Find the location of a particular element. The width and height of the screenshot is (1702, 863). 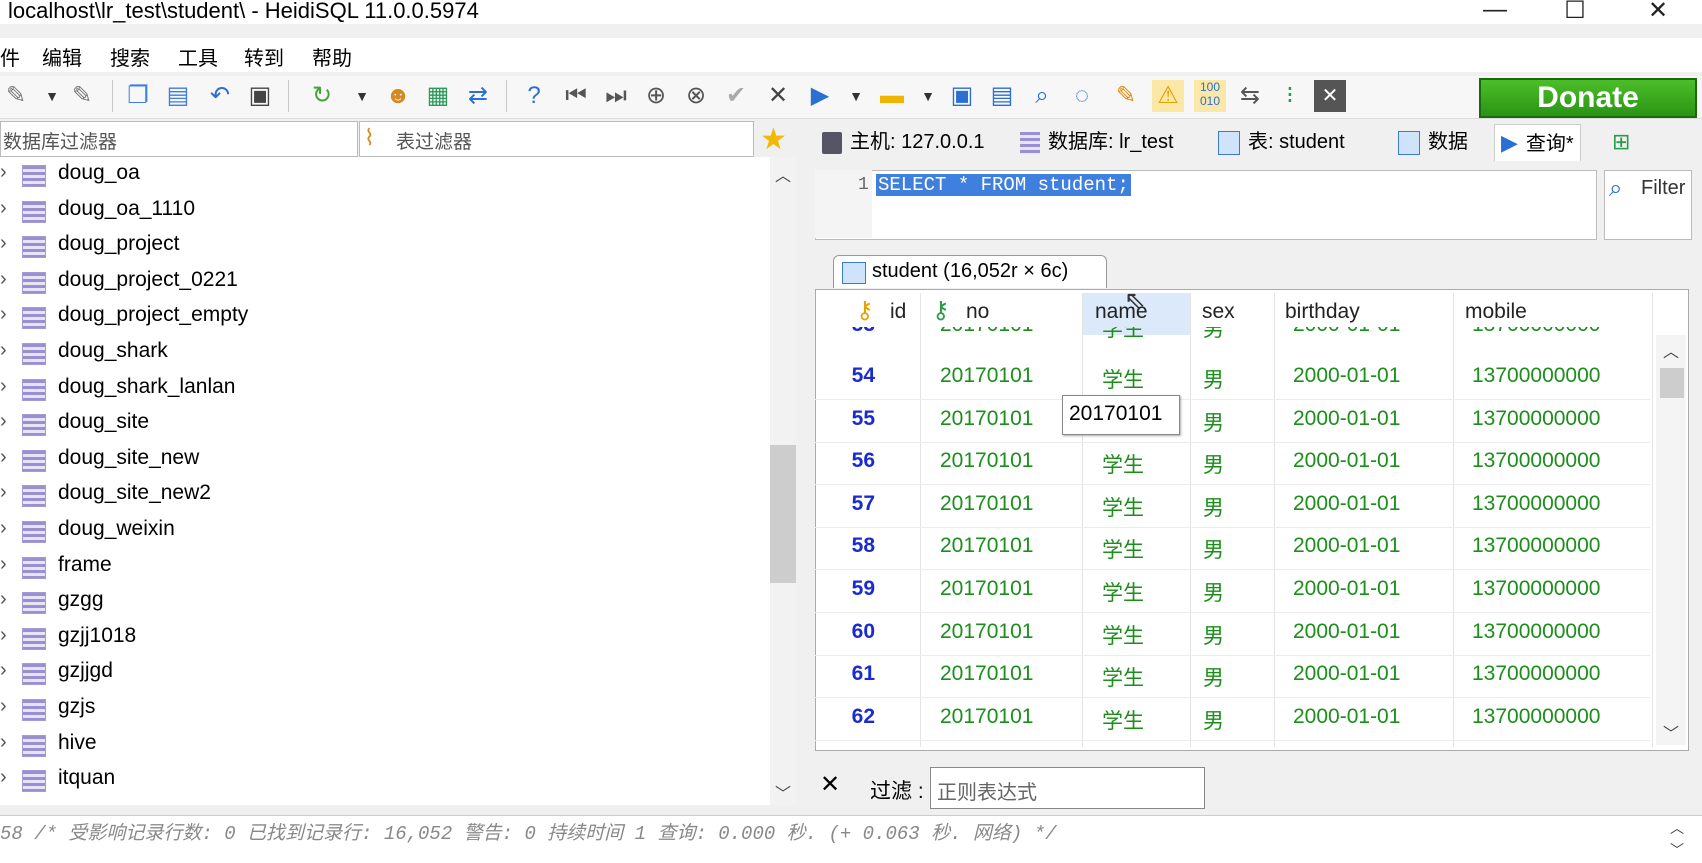

cancel-record-icon: ✕ is located at coordinates (778, 96).